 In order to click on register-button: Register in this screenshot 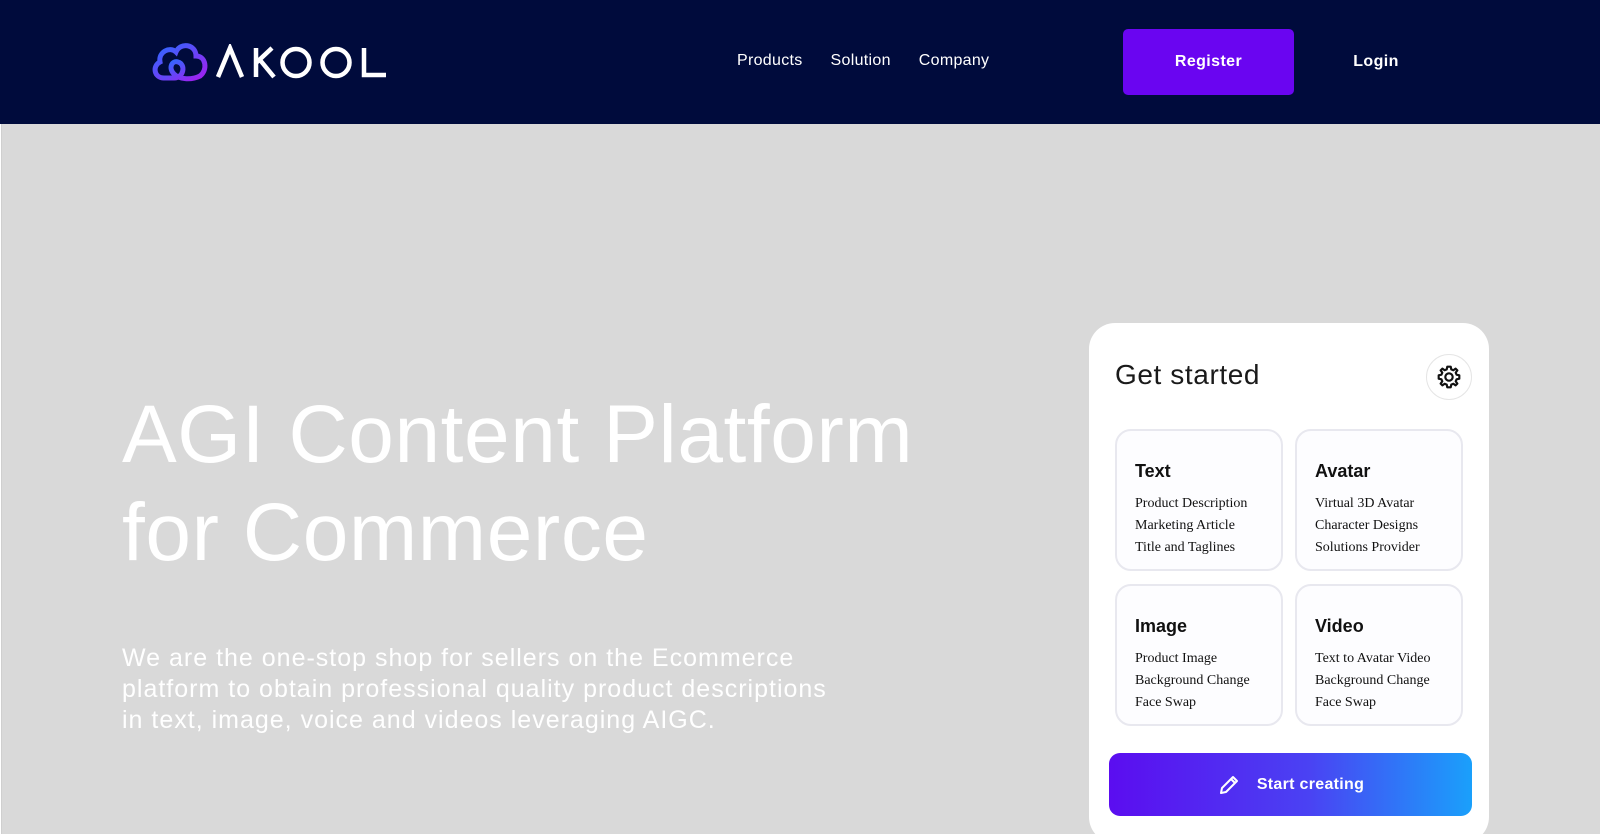, I will do `click(1208, 62)`.